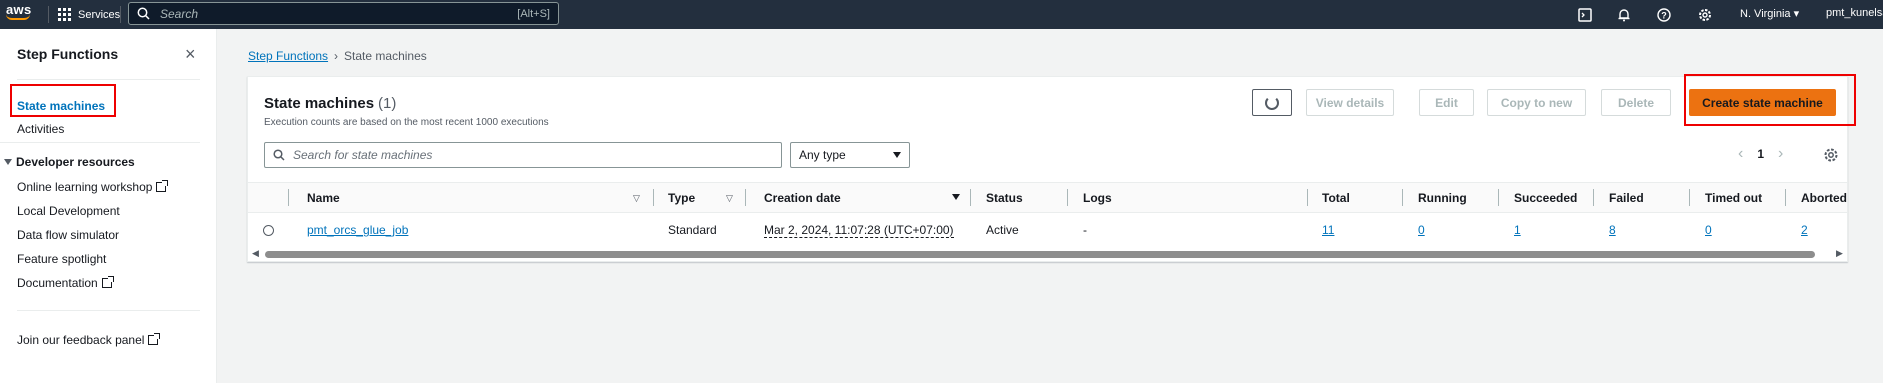  I want to click on cloudshell-button, so click(1585, 14).